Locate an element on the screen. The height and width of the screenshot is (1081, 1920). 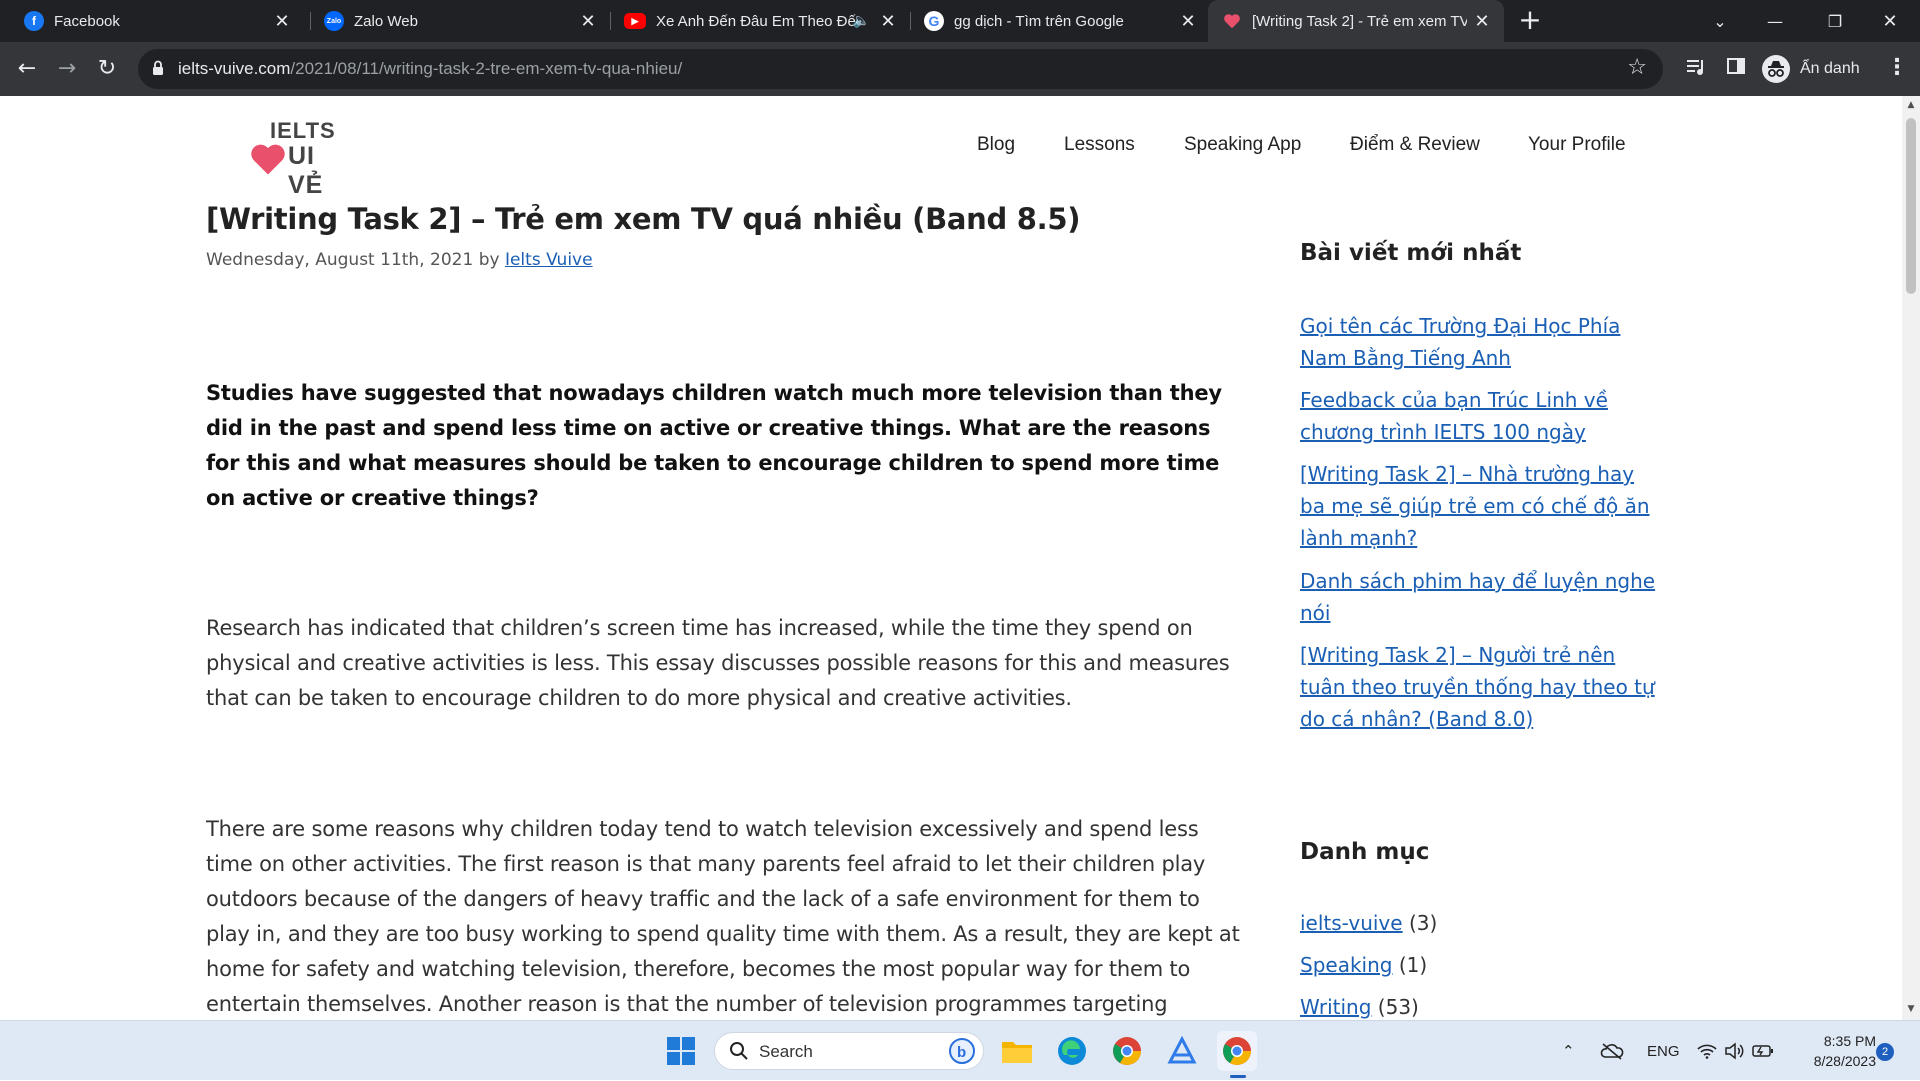
category-item: Speaking (1) is located at coordinates (1363, 965).